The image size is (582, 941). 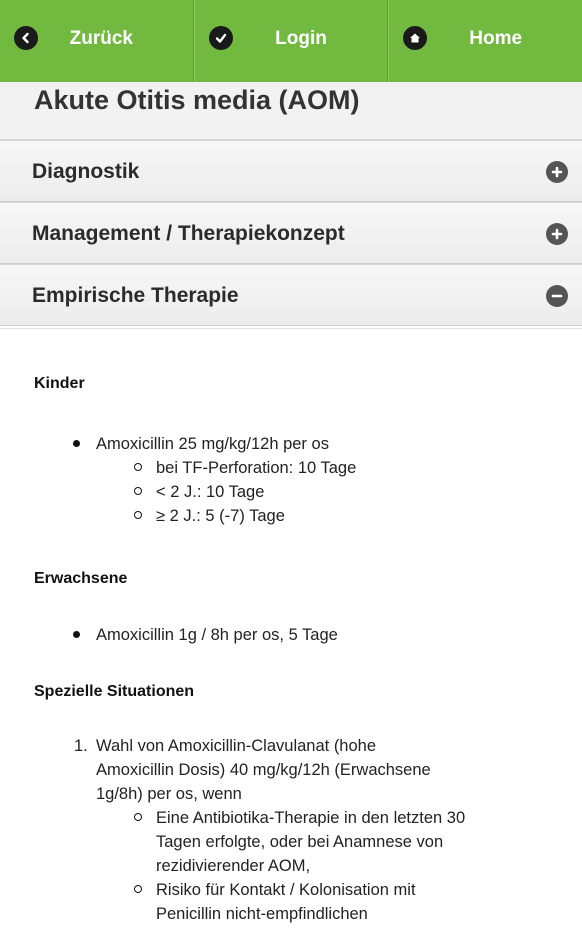 What do you see at coordinates (114, 691) in the screenshot?
I see `heading-spezielle-situationen: Spezielle Situationen` at bounding box center [114, 691].